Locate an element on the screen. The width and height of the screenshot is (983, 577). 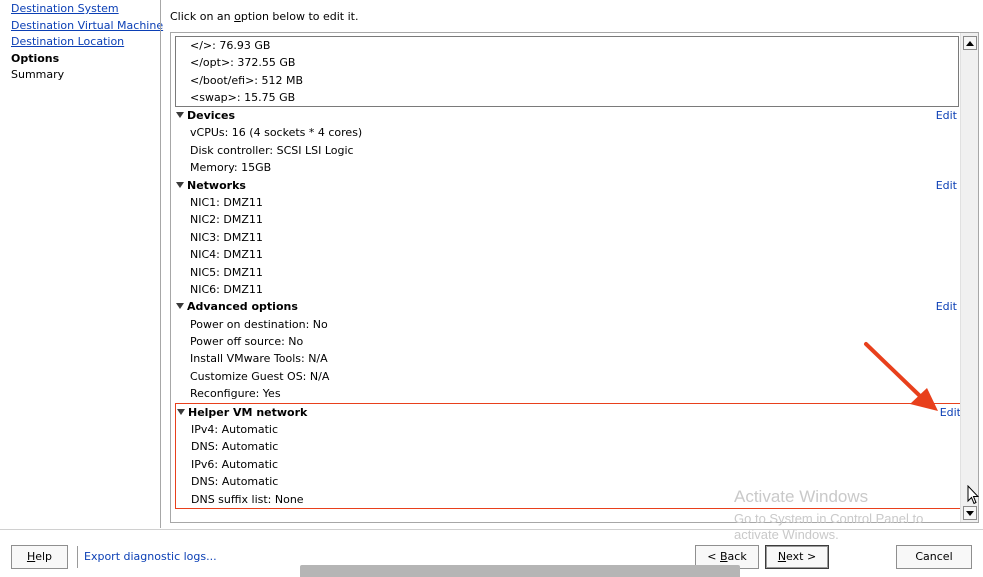
section-line: Customize Guest OS: N/A is located at coordinates (260, 376).